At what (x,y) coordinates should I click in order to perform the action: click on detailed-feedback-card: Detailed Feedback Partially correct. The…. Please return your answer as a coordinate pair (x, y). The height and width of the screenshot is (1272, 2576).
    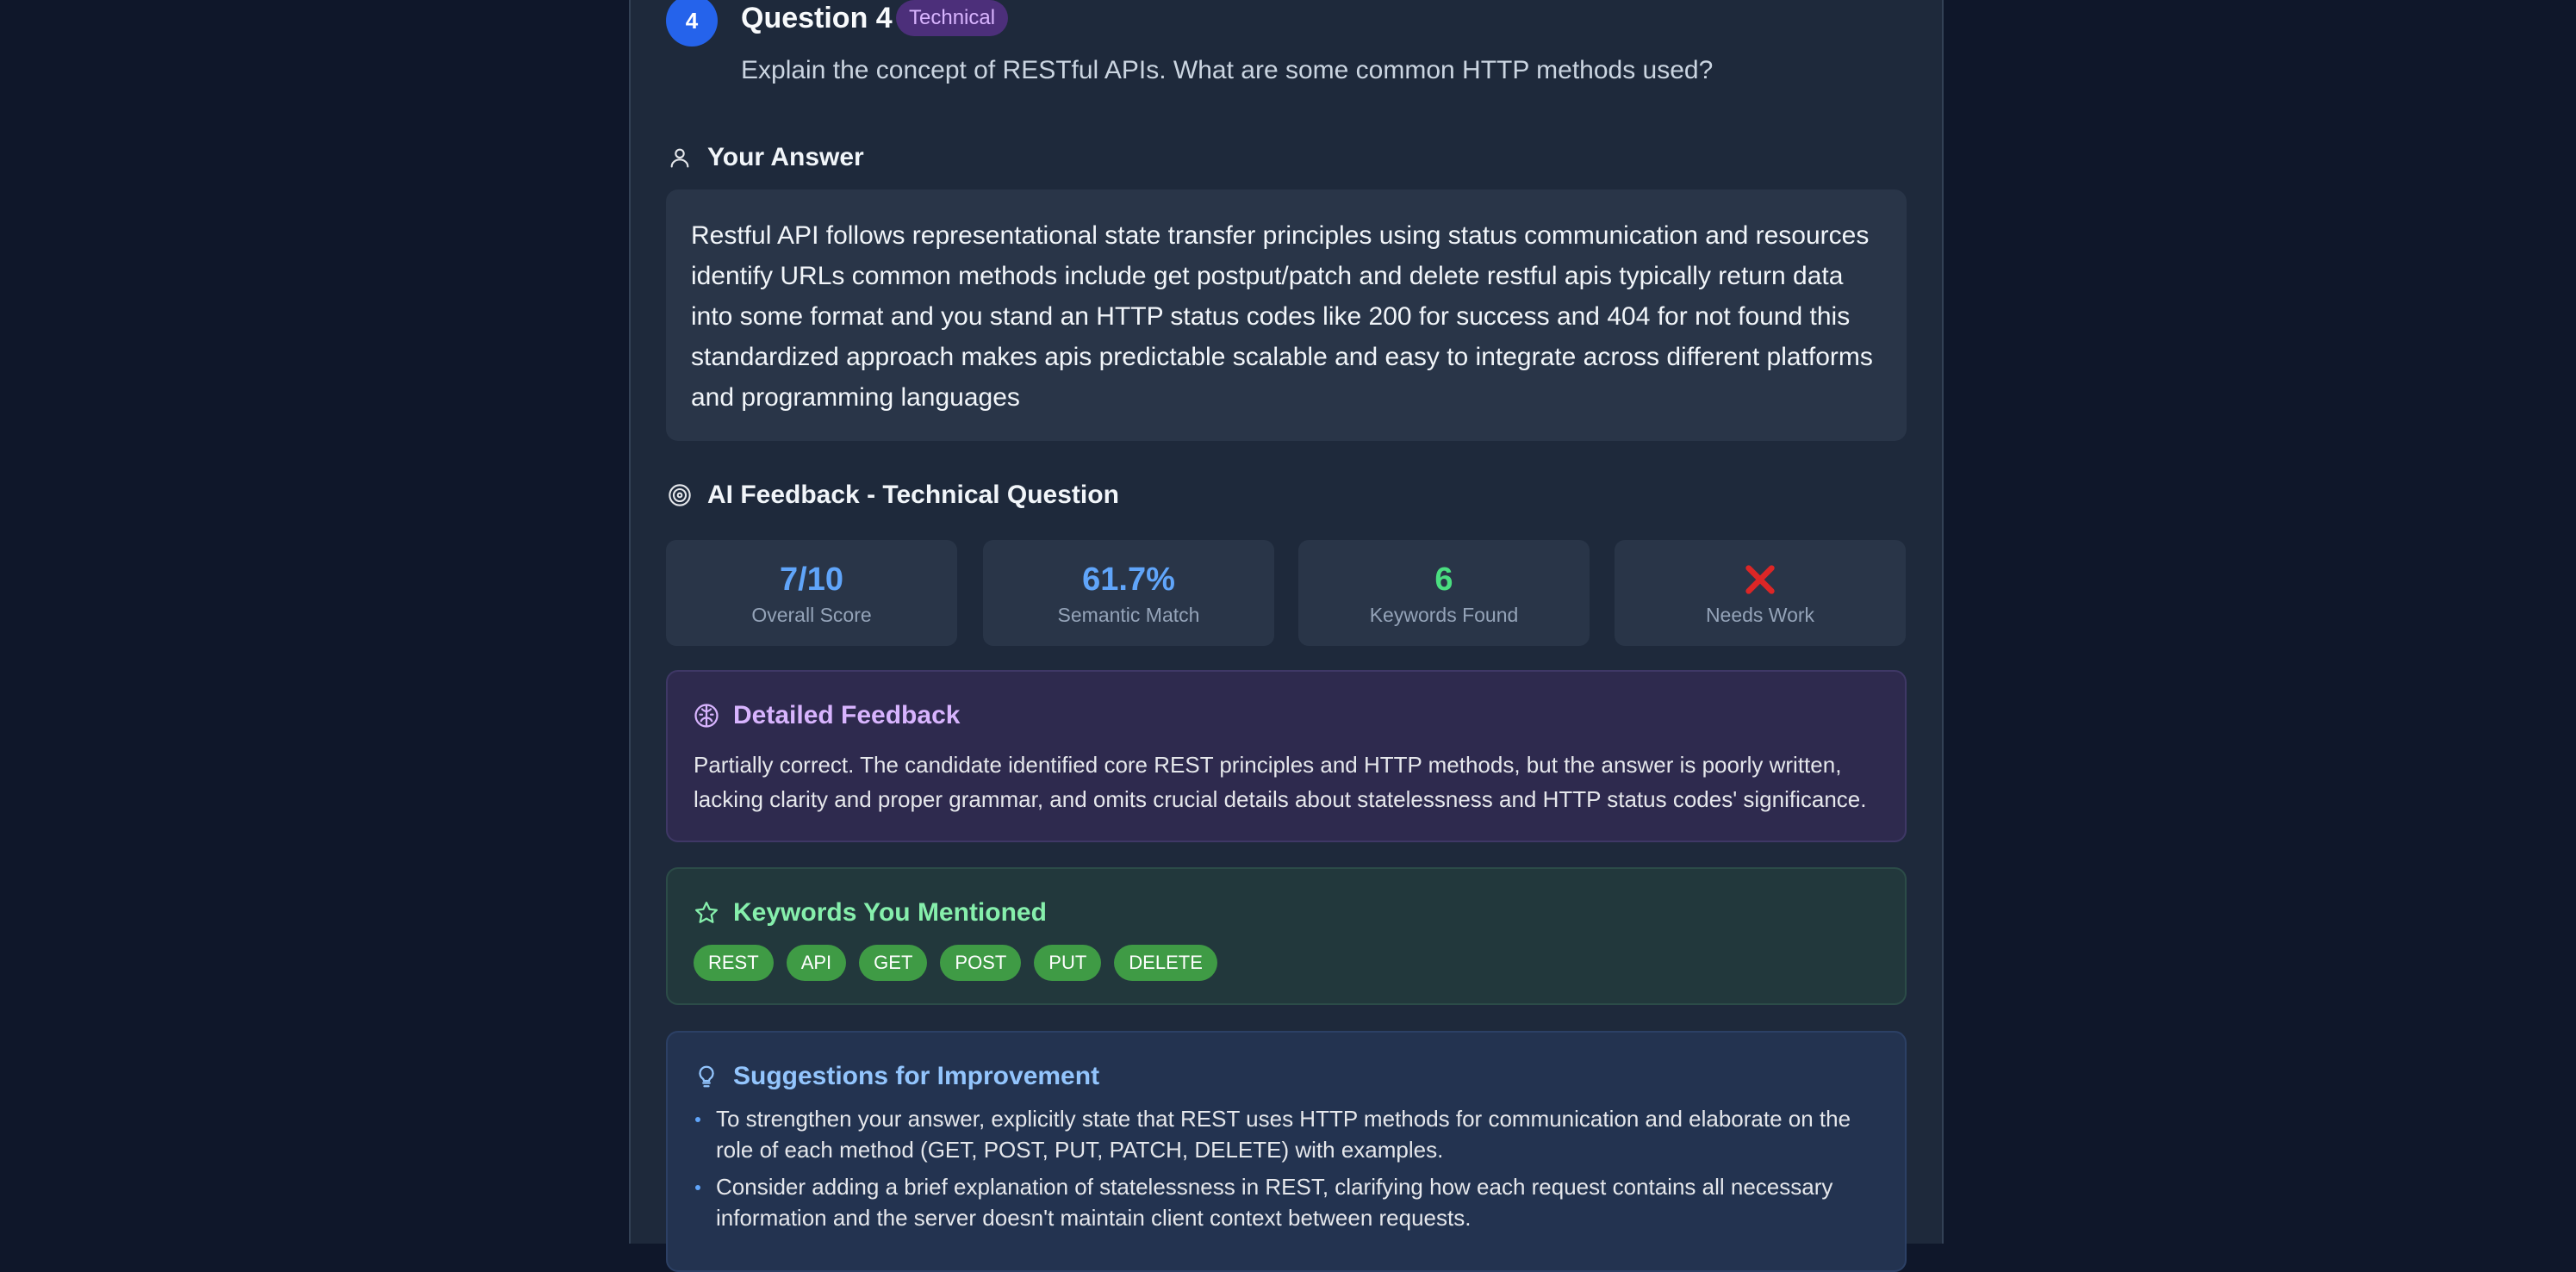
    Looking at the image, I should click on (1287, 756).